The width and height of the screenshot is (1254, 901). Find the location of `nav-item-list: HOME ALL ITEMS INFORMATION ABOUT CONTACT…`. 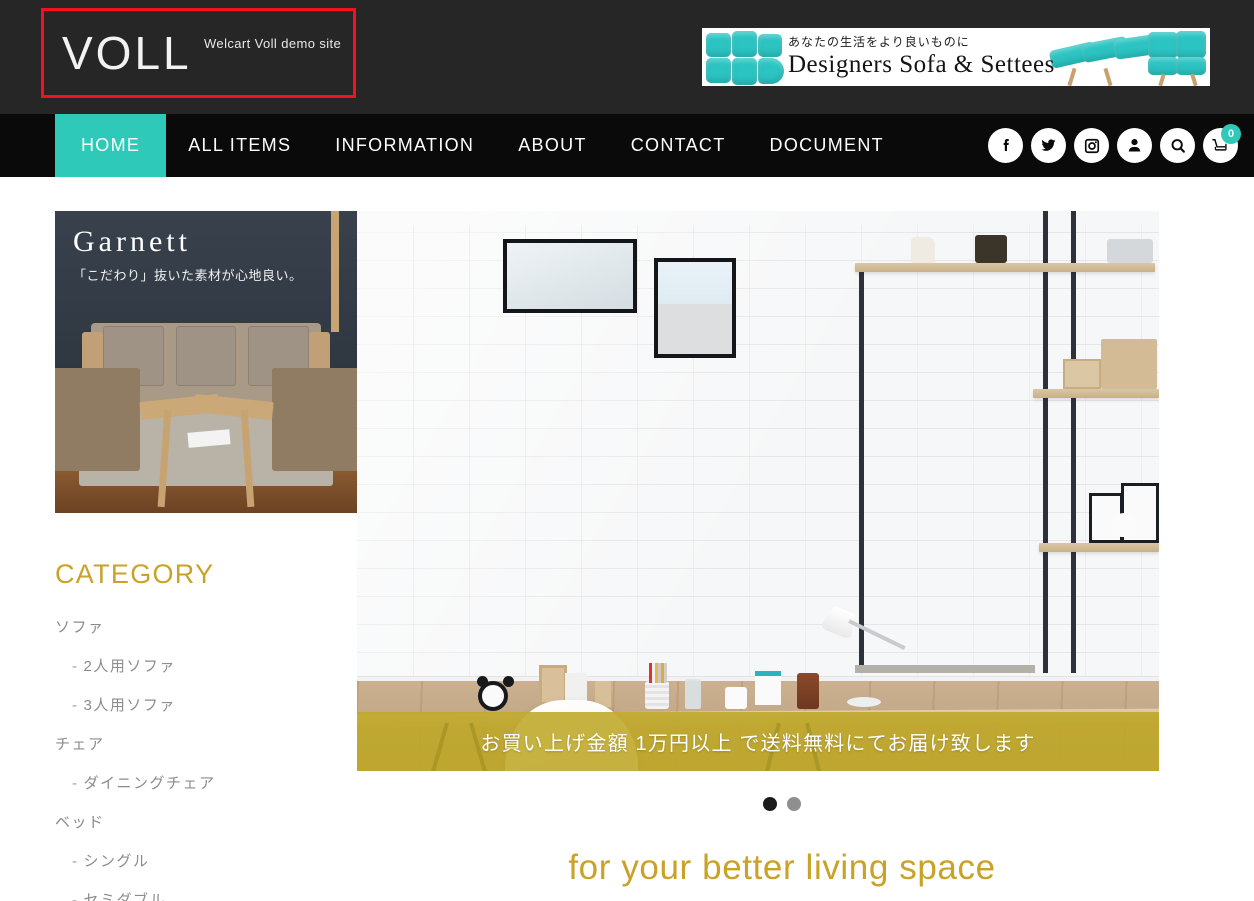

nav-item-list: HOME ALL ITEMS INFORMATION ABOUT CONTACT… is located at coordinates (480, 145).